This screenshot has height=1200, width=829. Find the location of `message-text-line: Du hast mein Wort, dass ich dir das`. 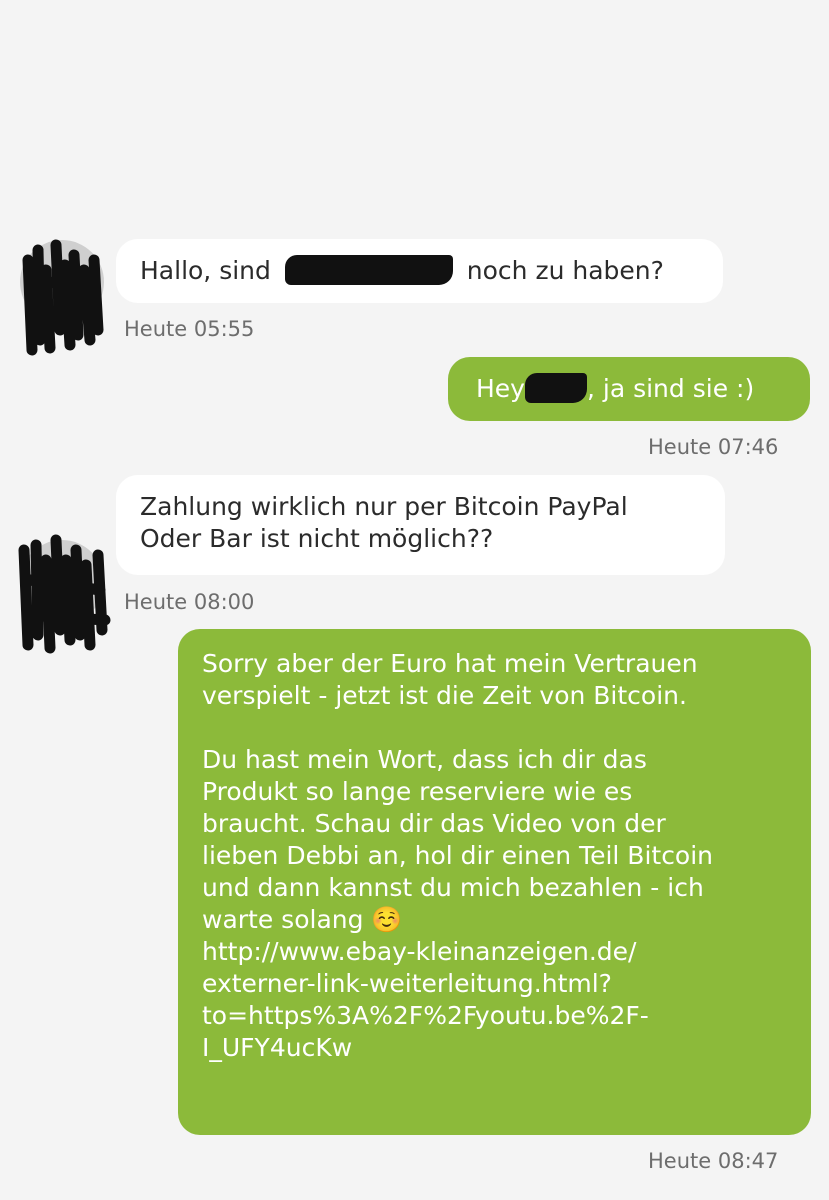

message-text-line: Du hast mein Wort, dass ich dir das is located at coordinates (424, 759).